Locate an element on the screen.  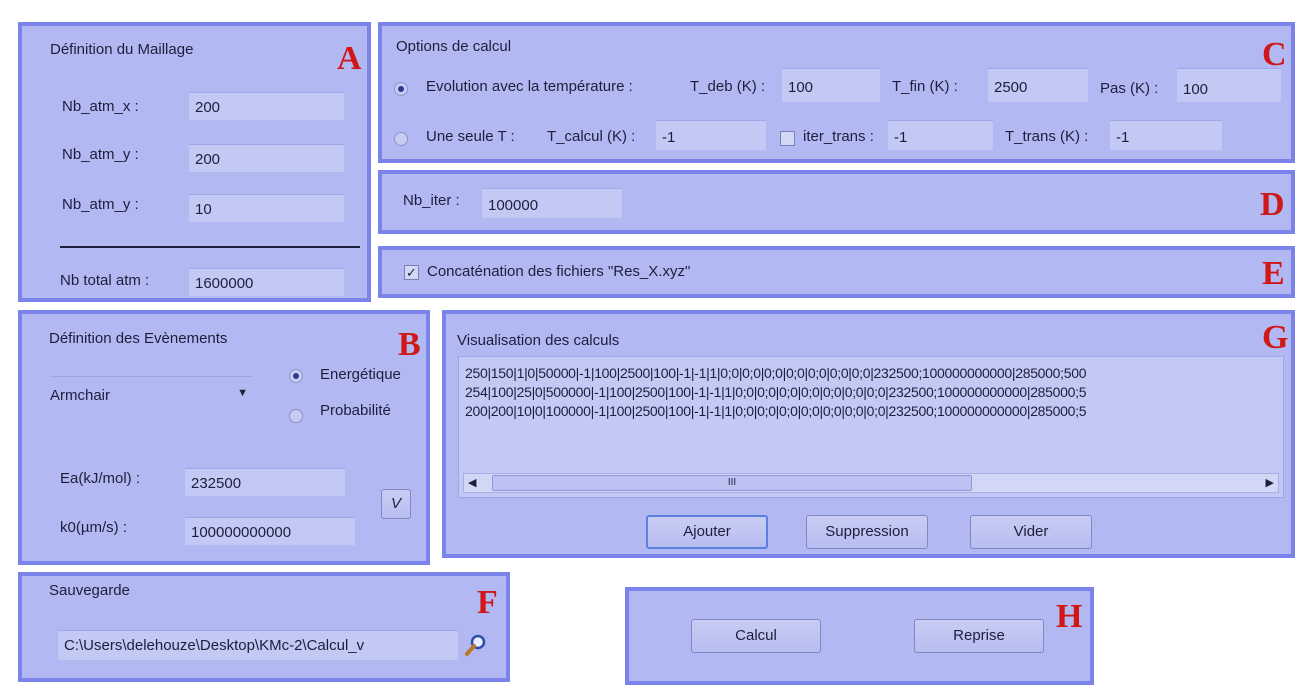
une-seule-label: Une seule T : is located at coordinates (470, 136).